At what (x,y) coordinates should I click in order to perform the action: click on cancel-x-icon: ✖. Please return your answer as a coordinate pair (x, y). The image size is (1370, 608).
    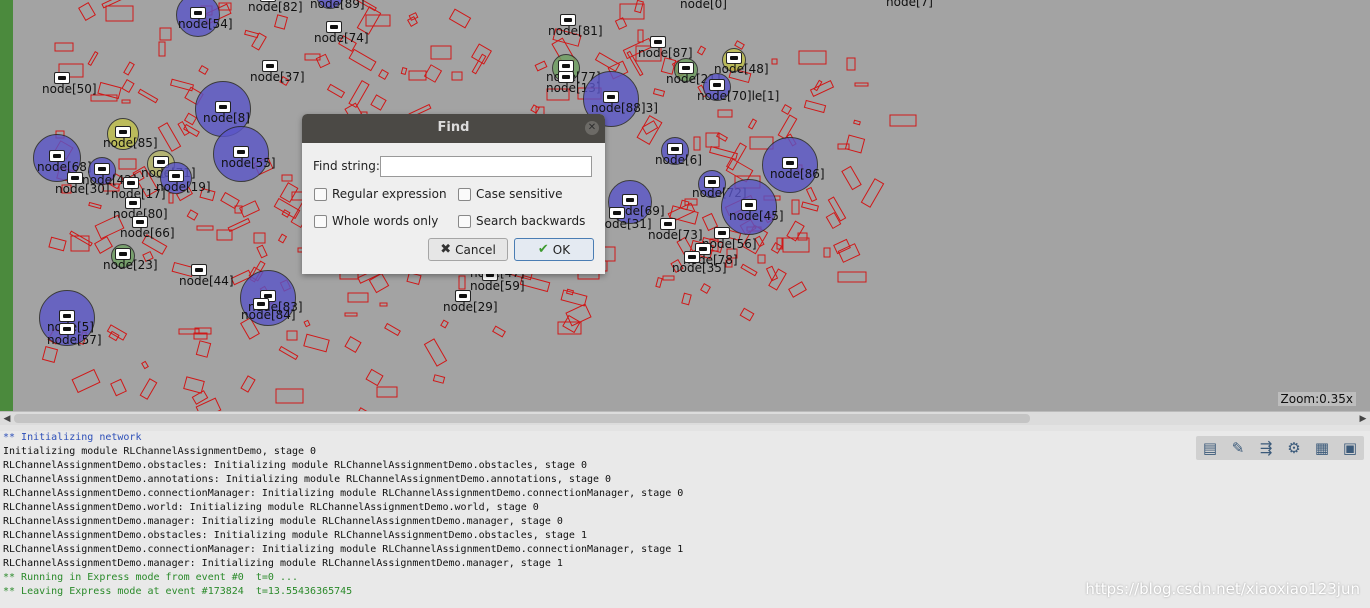
    Looking at the image, I should click on (446, 249).